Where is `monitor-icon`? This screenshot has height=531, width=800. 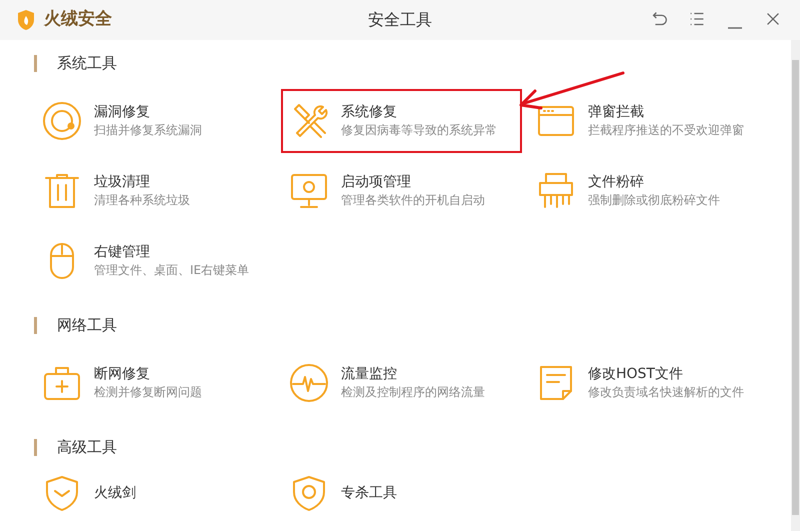
monitor-icon is located at coordinates (309, 191).